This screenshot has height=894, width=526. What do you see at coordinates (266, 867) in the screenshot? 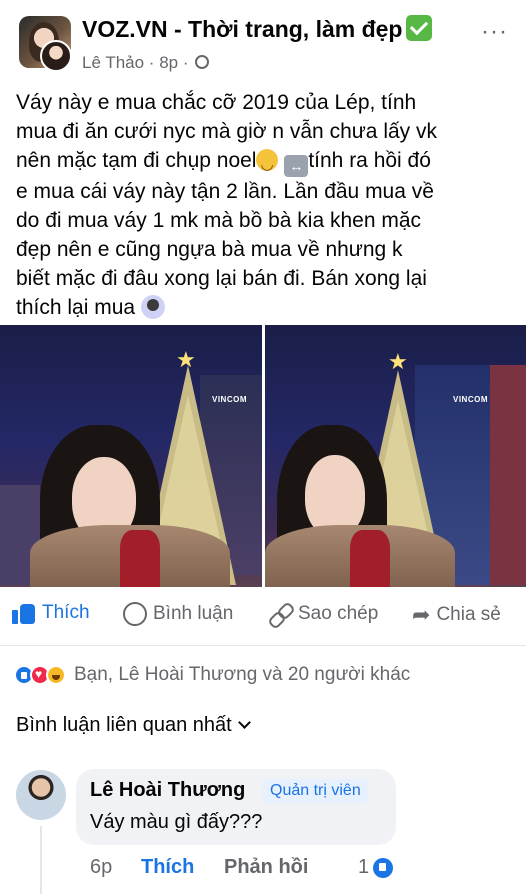
I see `comment-reply-button: Phản hồi` at bounding box center [266, 867].